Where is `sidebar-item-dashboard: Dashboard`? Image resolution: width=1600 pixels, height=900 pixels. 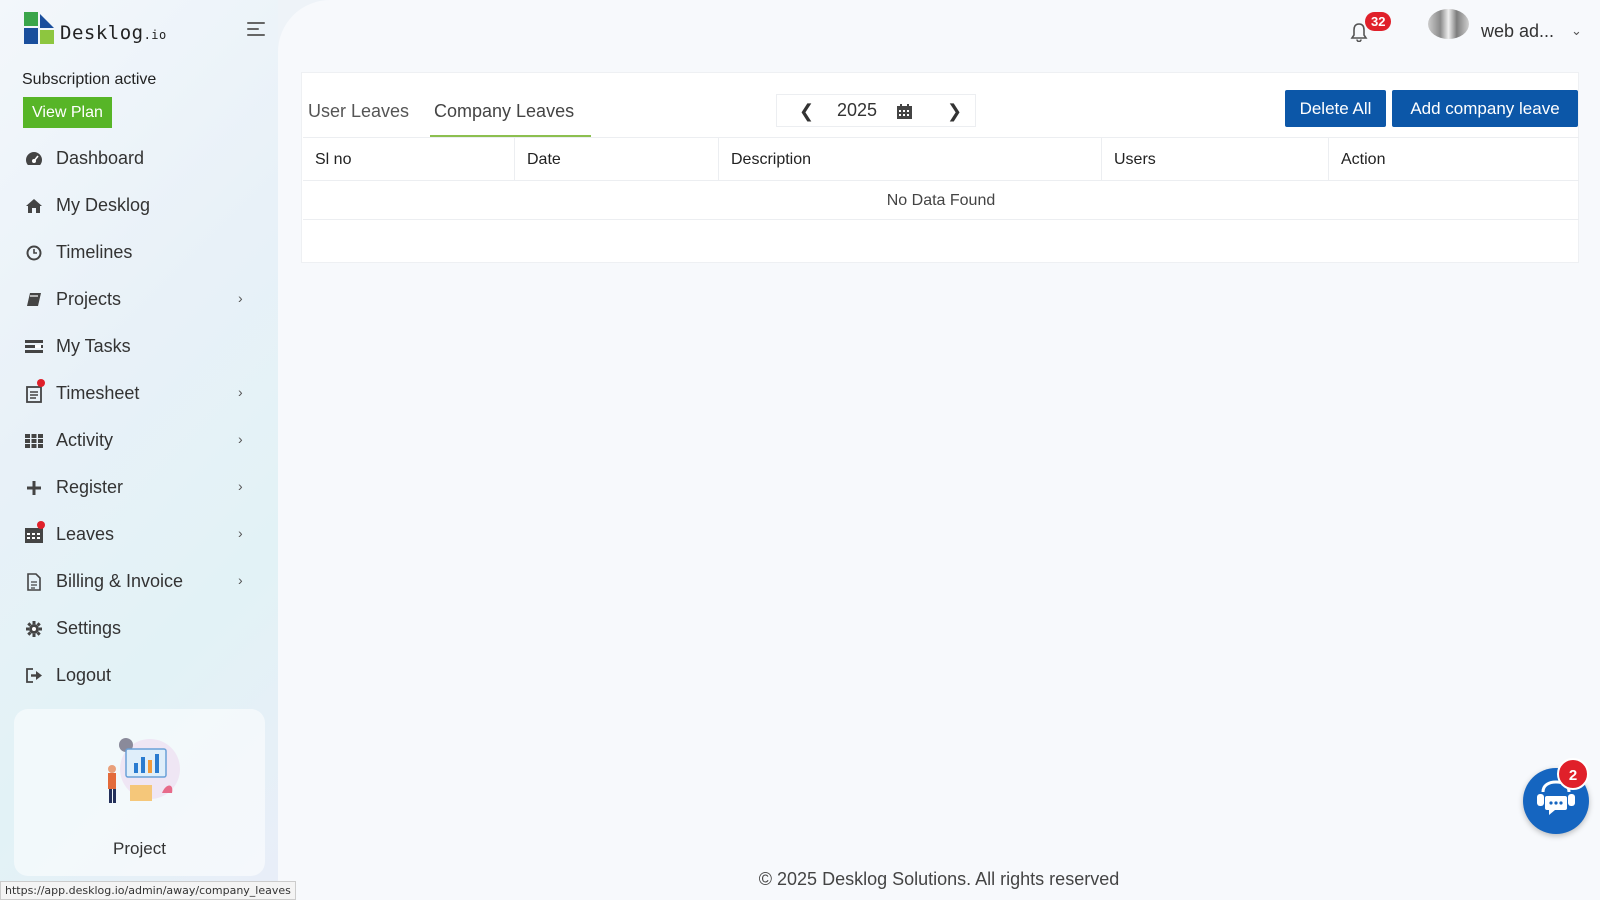
sidebar-item-dashboard: Dashboard is located at coordinates (139, 158).